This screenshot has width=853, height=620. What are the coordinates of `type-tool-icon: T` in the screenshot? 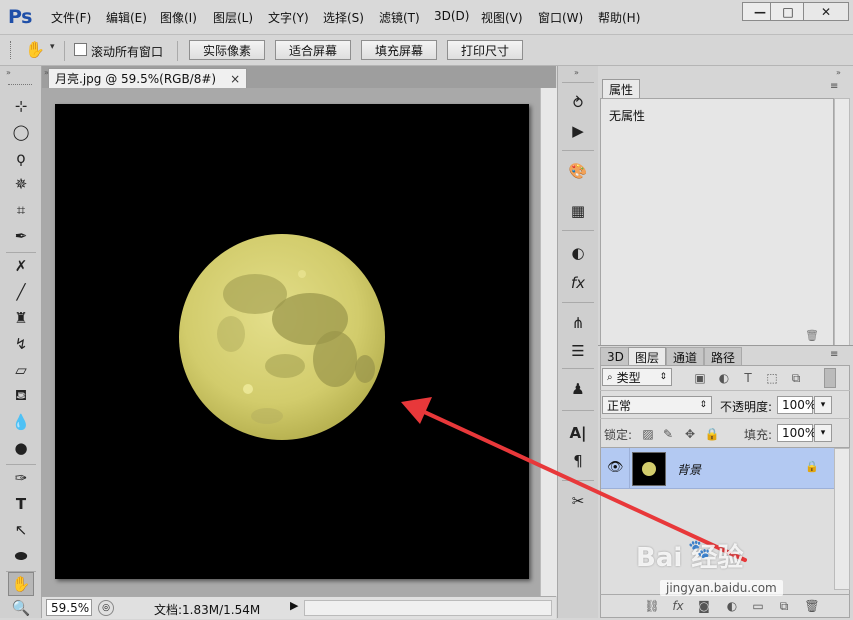 It's located at (21, 504).